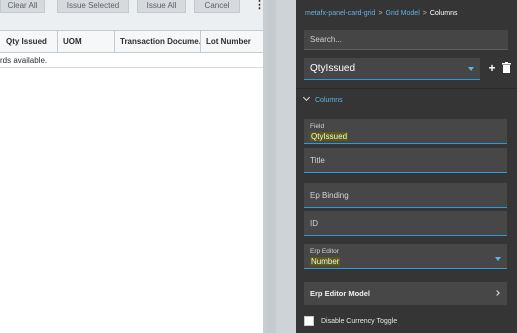  I want to click on field-value: QtyIssued, so click(329, 136).